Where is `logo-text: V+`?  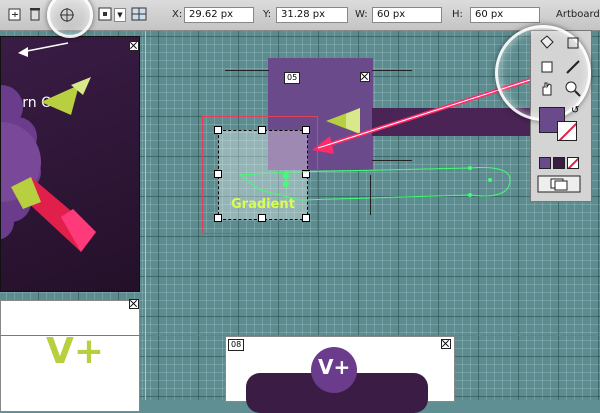
logo-text: V+ is located at coordinates (75, 351).